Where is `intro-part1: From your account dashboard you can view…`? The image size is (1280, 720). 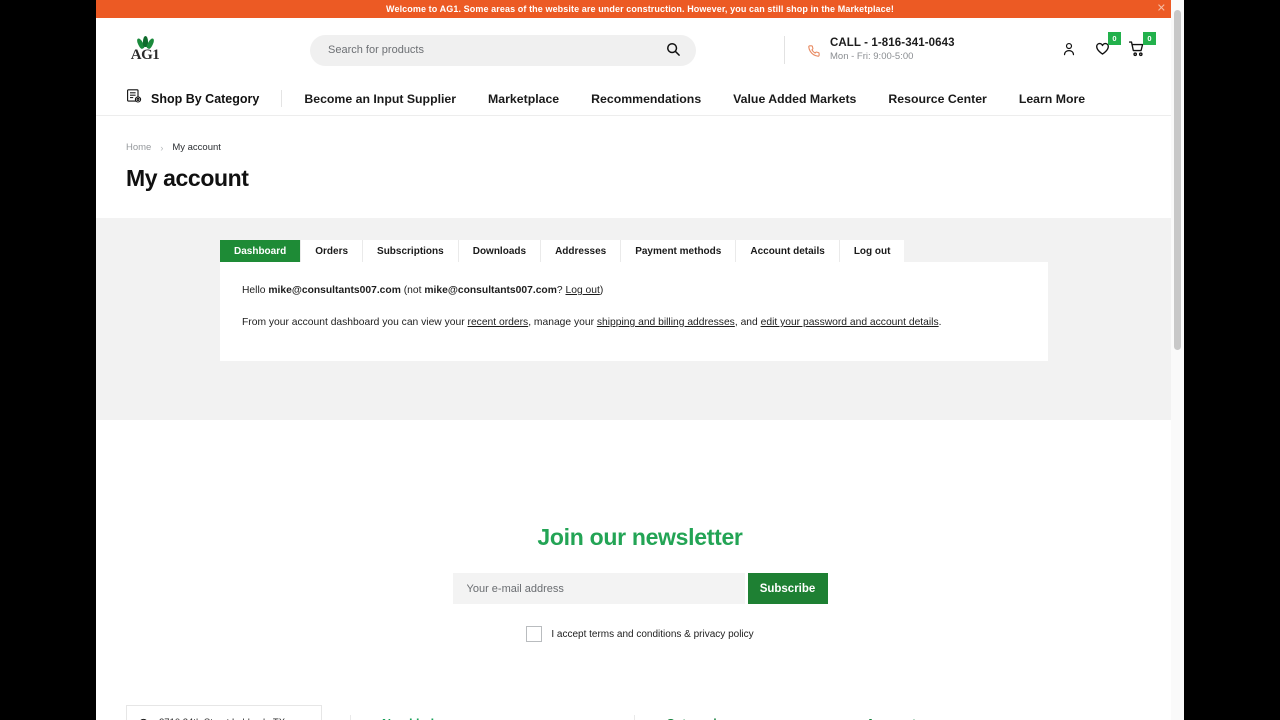 intro-part1: From your account dashboard you can view… is located at coordinates (355, 322).